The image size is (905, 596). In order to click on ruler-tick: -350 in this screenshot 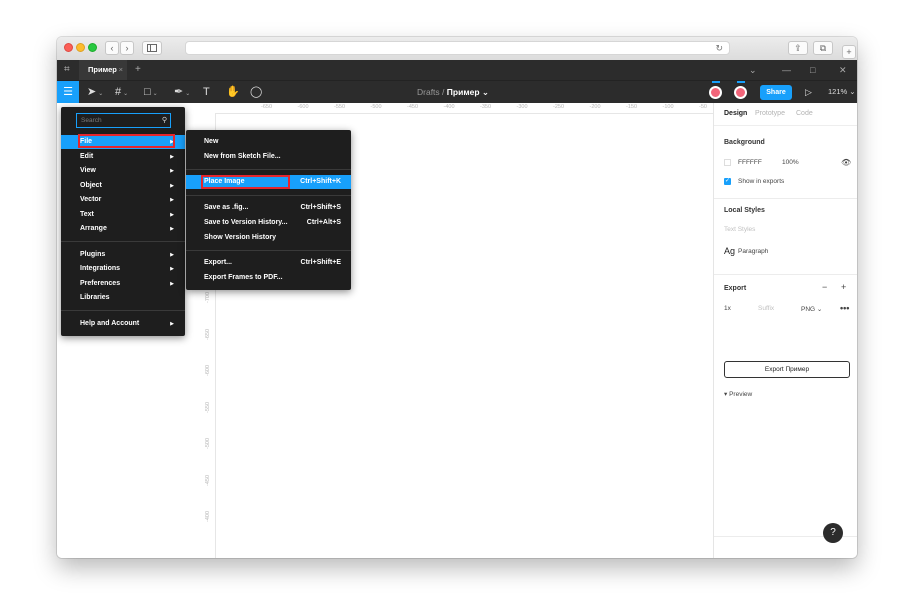, I will do `click(486, 107)`.